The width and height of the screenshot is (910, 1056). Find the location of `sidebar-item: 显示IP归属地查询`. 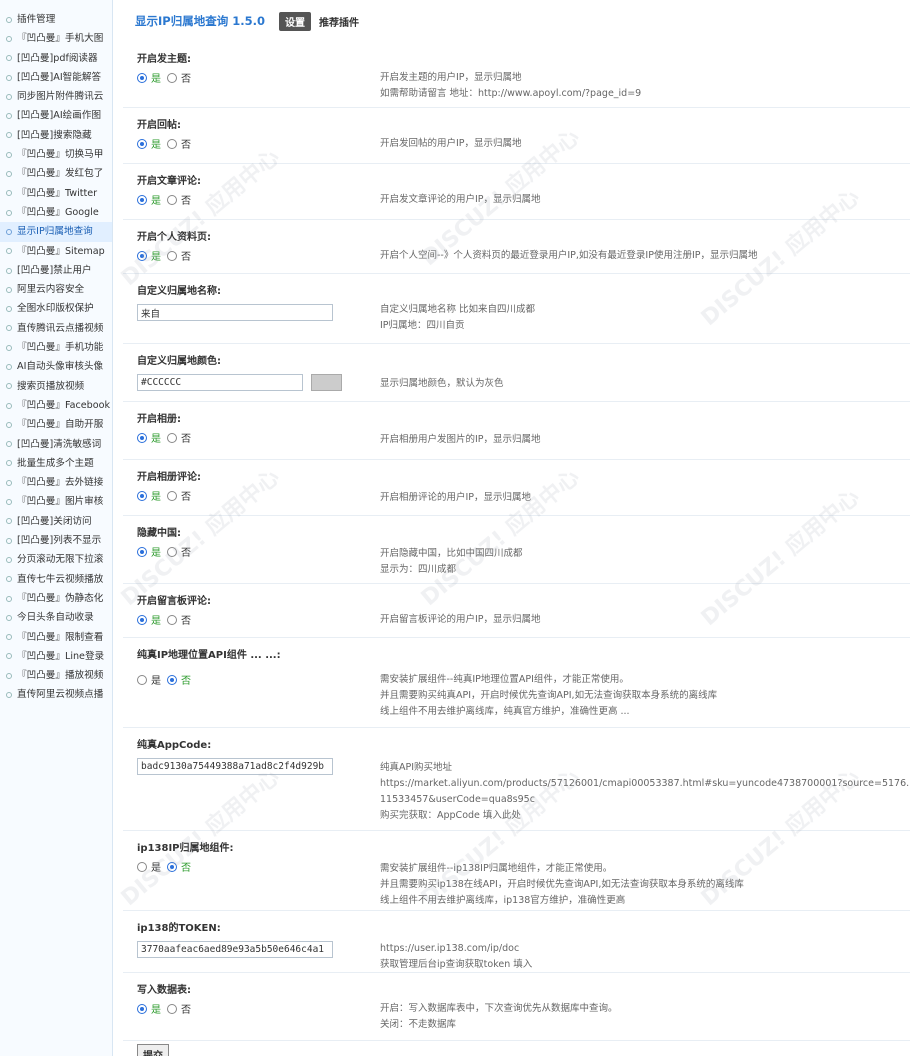

sidebar-item: 显示IP归属地查询 is located at coordinates (56, 232).